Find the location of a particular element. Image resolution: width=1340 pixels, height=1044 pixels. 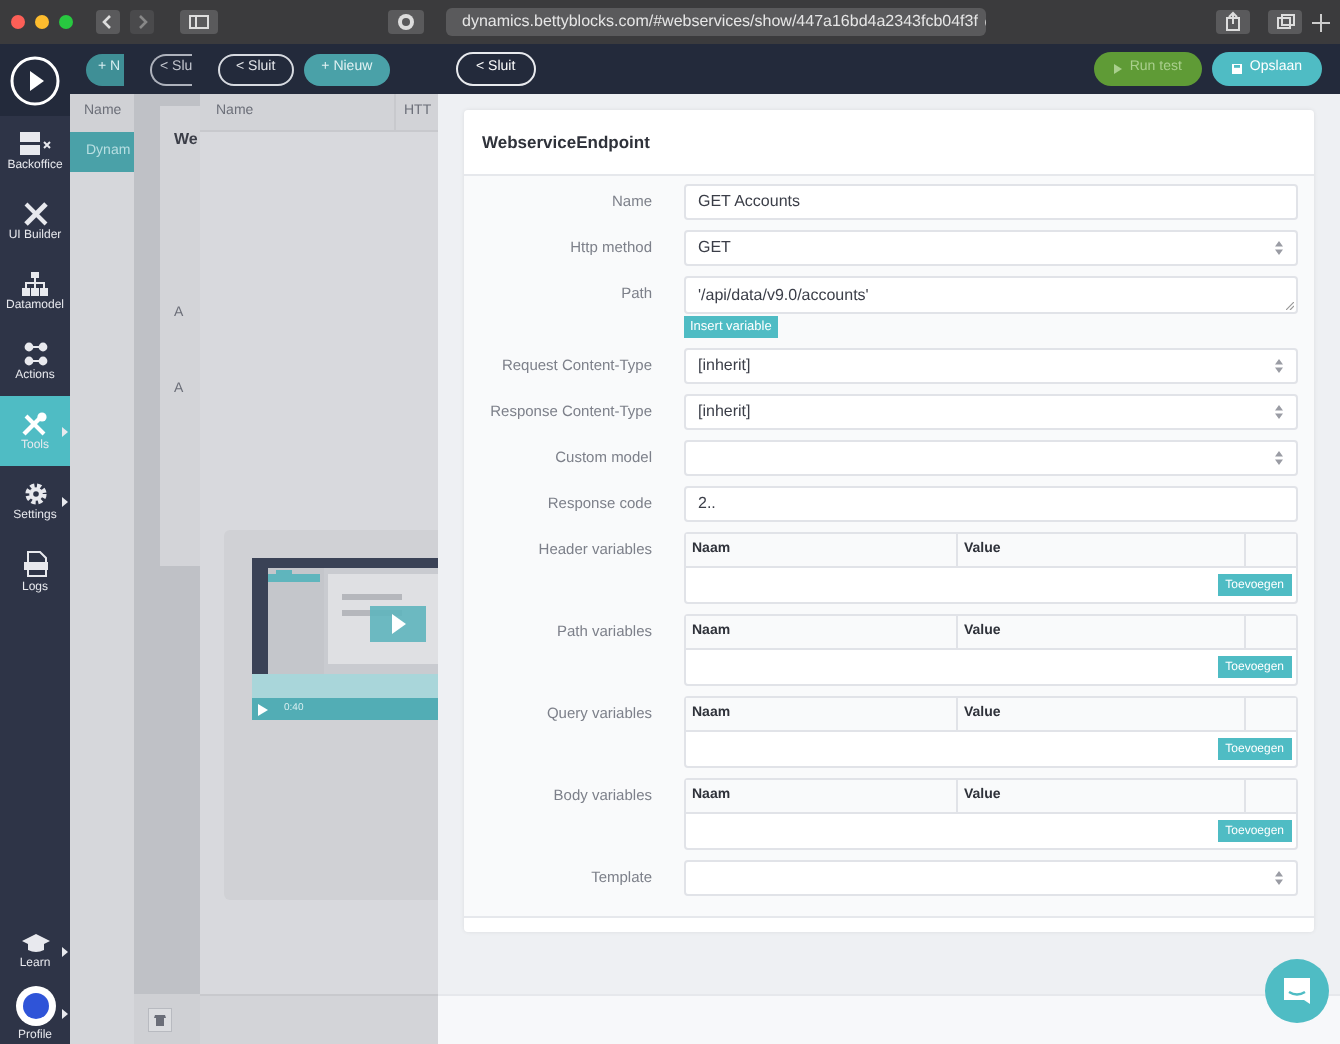

text-field: GET Accounts is located at coordinates (991, 202).